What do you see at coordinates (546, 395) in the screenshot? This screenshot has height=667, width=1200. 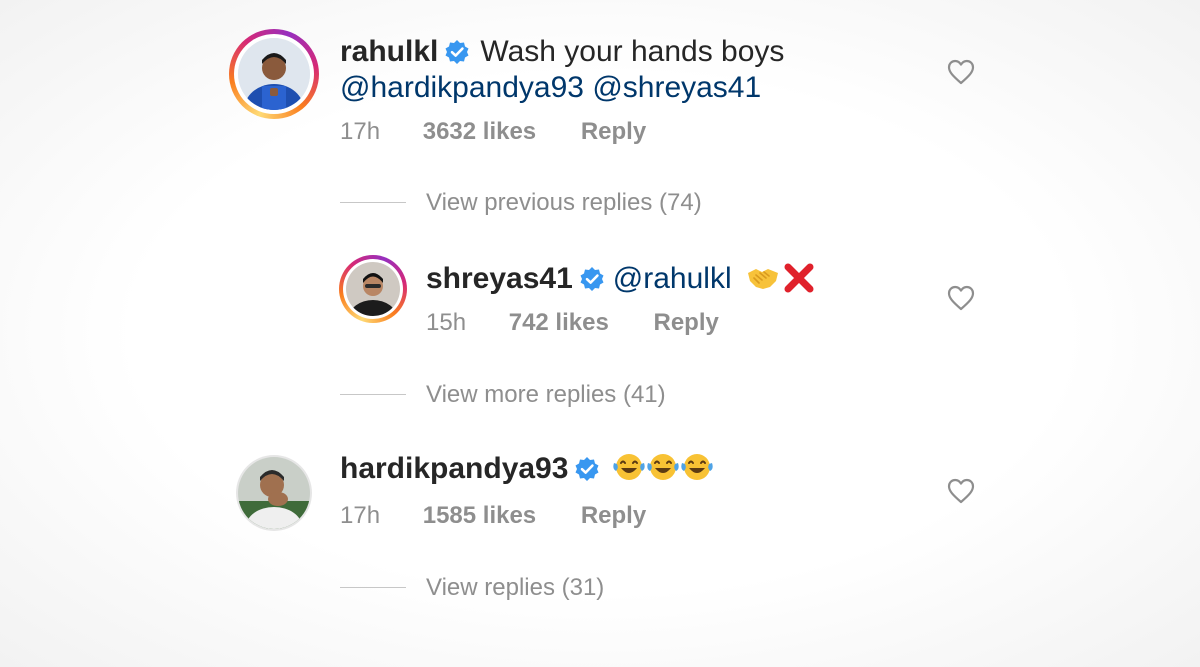 I see `view-replies-link: View more replies (41)` at bounding box center [546, 395].